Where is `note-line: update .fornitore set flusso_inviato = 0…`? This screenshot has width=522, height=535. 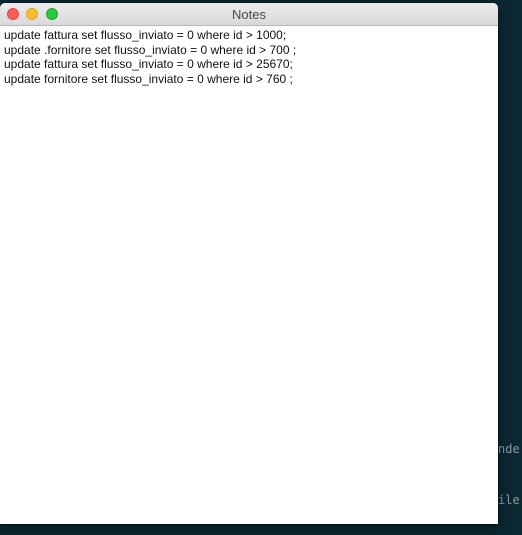
note-line: update .fornitore set flusso_inviato = 0… is located at coordinates (150, 49).